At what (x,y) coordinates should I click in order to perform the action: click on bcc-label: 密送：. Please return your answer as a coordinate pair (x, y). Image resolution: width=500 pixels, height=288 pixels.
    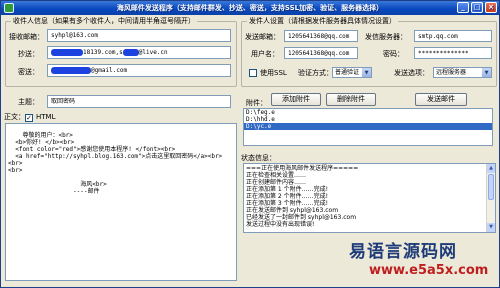
    Looking at the image, I should click on (28, 72).